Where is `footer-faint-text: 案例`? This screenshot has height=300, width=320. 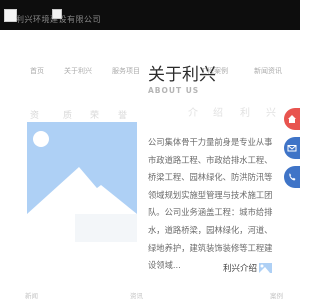 footer-faint-text: 案例 is located at coordinates (276, 296).